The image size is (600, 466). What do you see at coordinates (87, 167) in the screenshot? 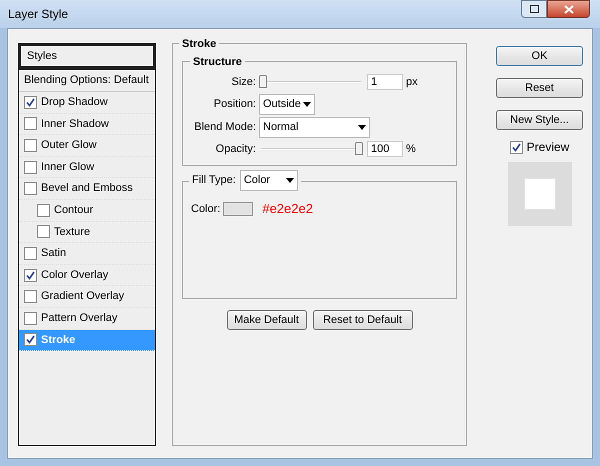
I see `style-list-item: Inner Glow` at bounding box center [87, 167].